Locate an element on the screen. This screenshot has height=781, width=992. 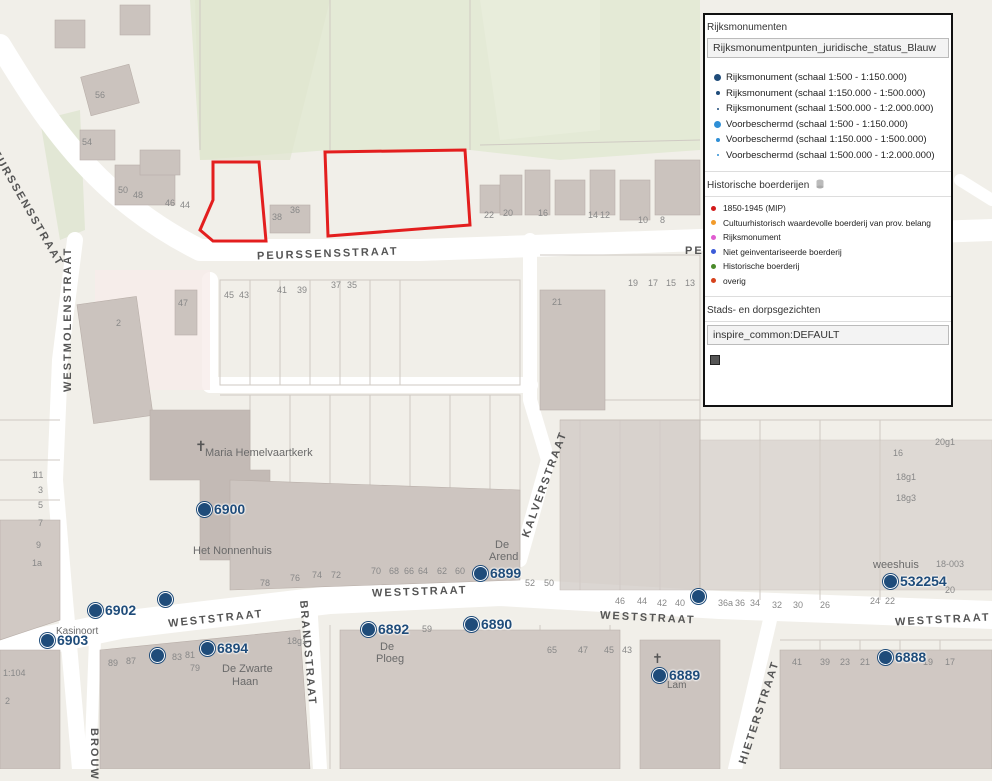
monument-marker-6902: 6902 is located at coordinates (112, 610).